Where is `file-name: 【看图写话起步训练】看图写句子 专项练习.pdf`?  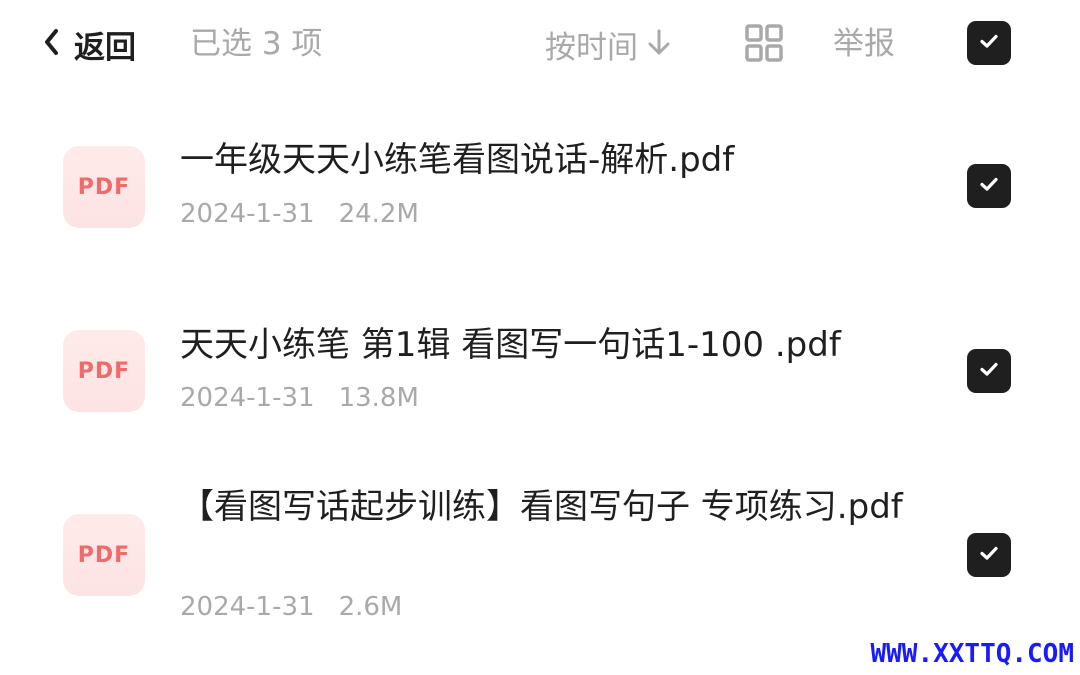 file-name: 【看图写话起步训练】看图写句子 专项练习.pdf is located at coordinates (541, 507).